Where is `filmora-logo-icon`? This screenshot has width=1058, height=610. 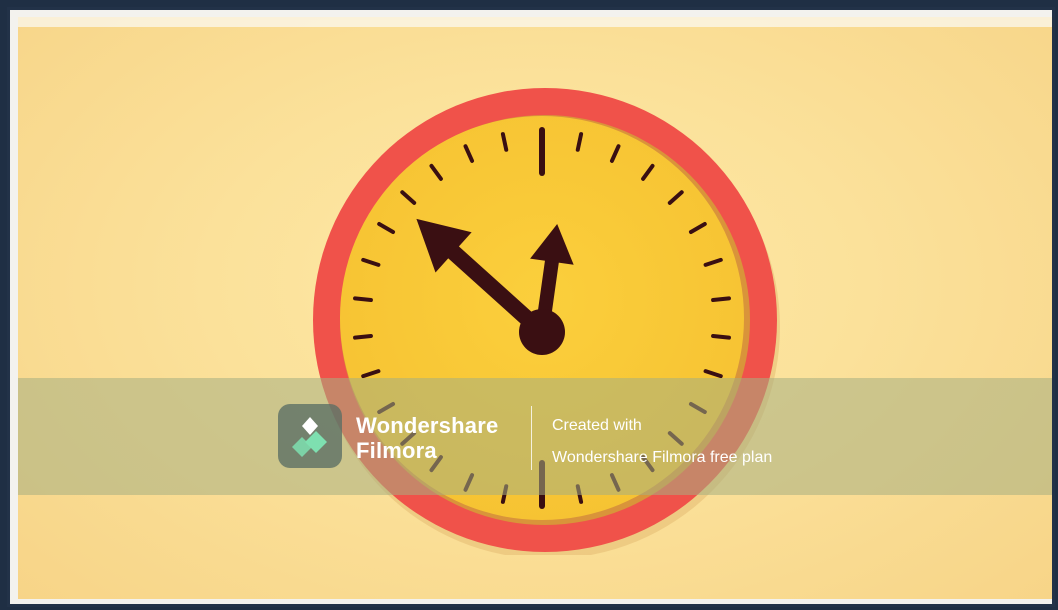 filmora-logo-icon is located at coordinates (310, 436).